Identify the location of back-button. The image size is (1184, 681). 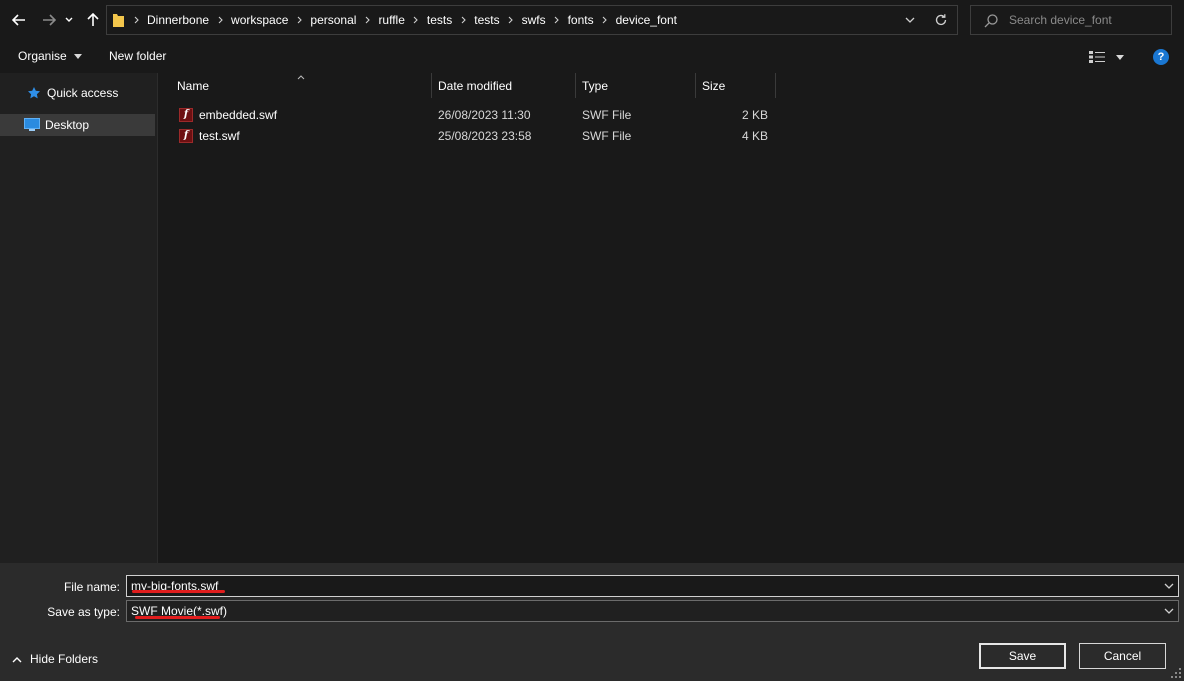
(19, 20).